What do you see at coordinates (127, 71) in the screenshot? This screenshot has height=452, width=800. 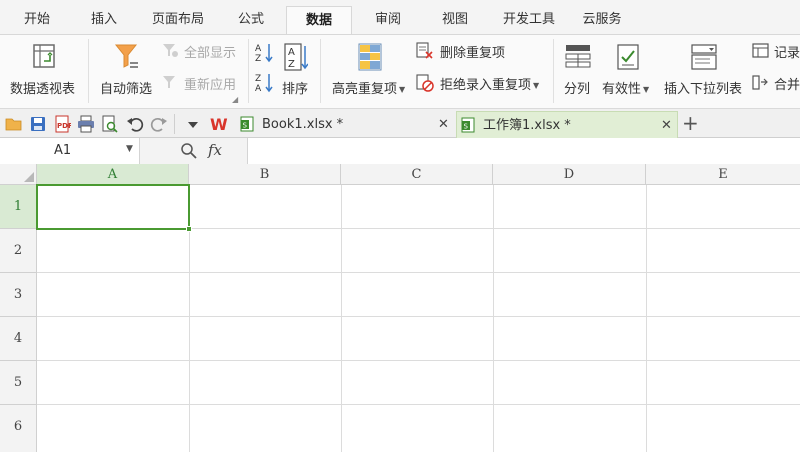 I see `autofilter-button: 自动筛选` at bounding box center [127, 71].